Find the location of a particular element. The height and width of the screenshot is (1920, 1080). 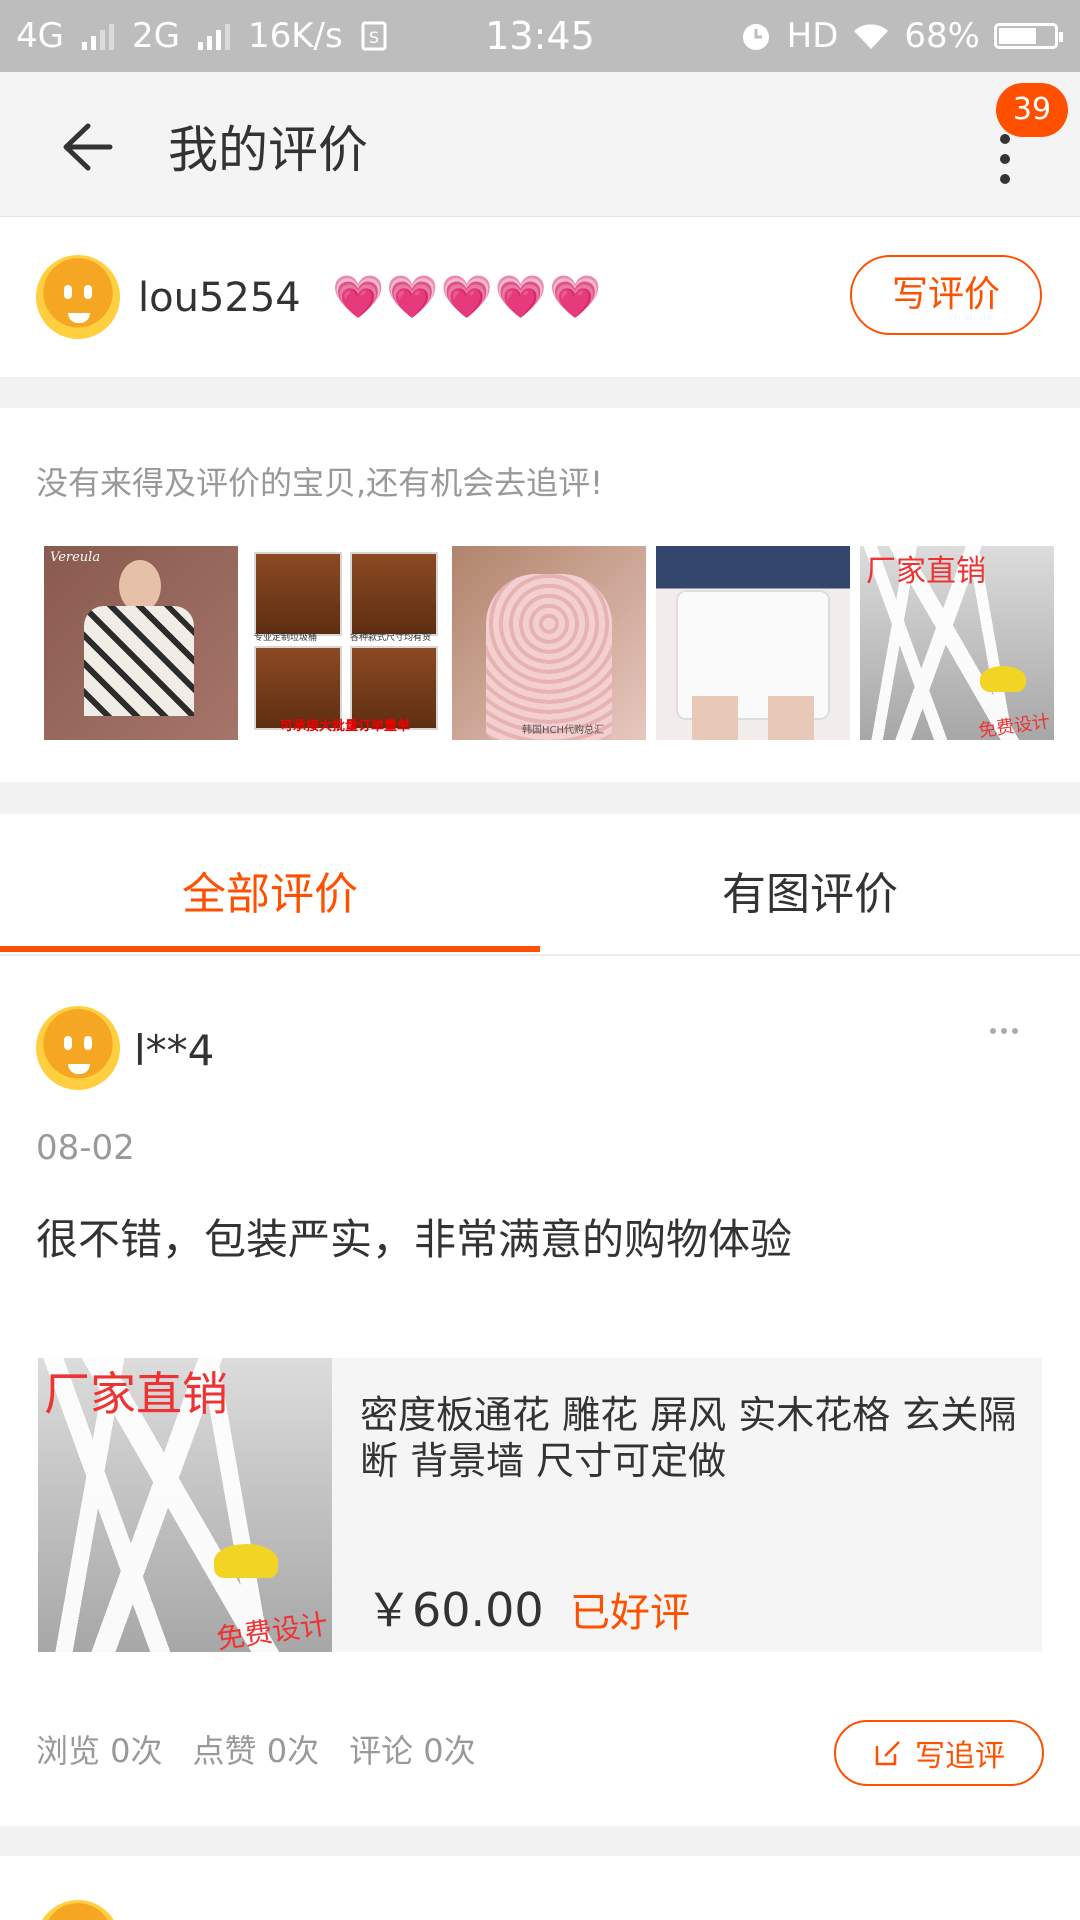

brand-caption: Vereula is located at coordinates (75, 557).